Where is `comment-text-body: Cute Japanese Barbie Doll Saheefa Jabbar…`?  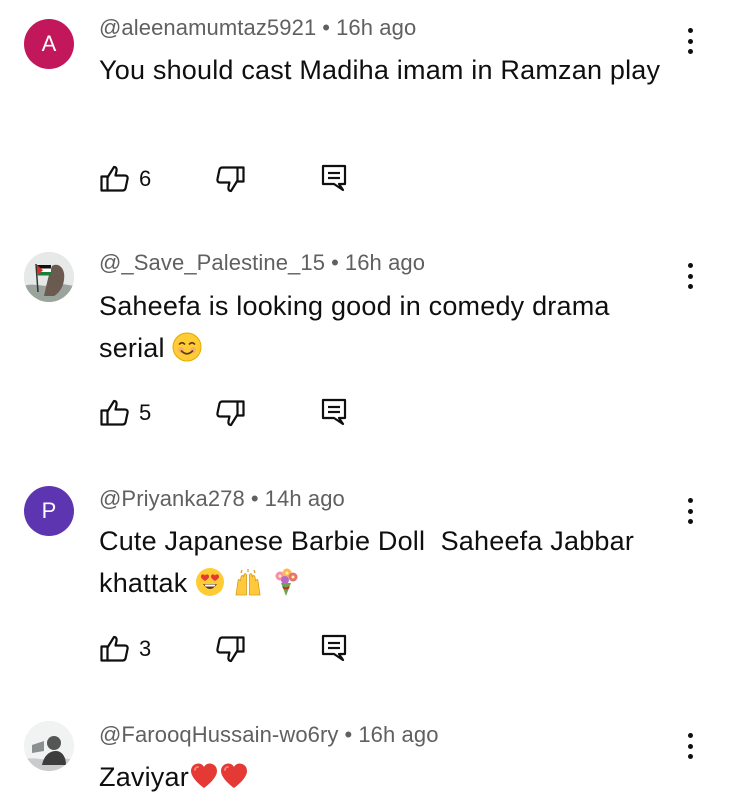 comment-text-body: Cute Japanese Barbie Doll Saheefa Jabbar… is located at coordinates (370, 562).